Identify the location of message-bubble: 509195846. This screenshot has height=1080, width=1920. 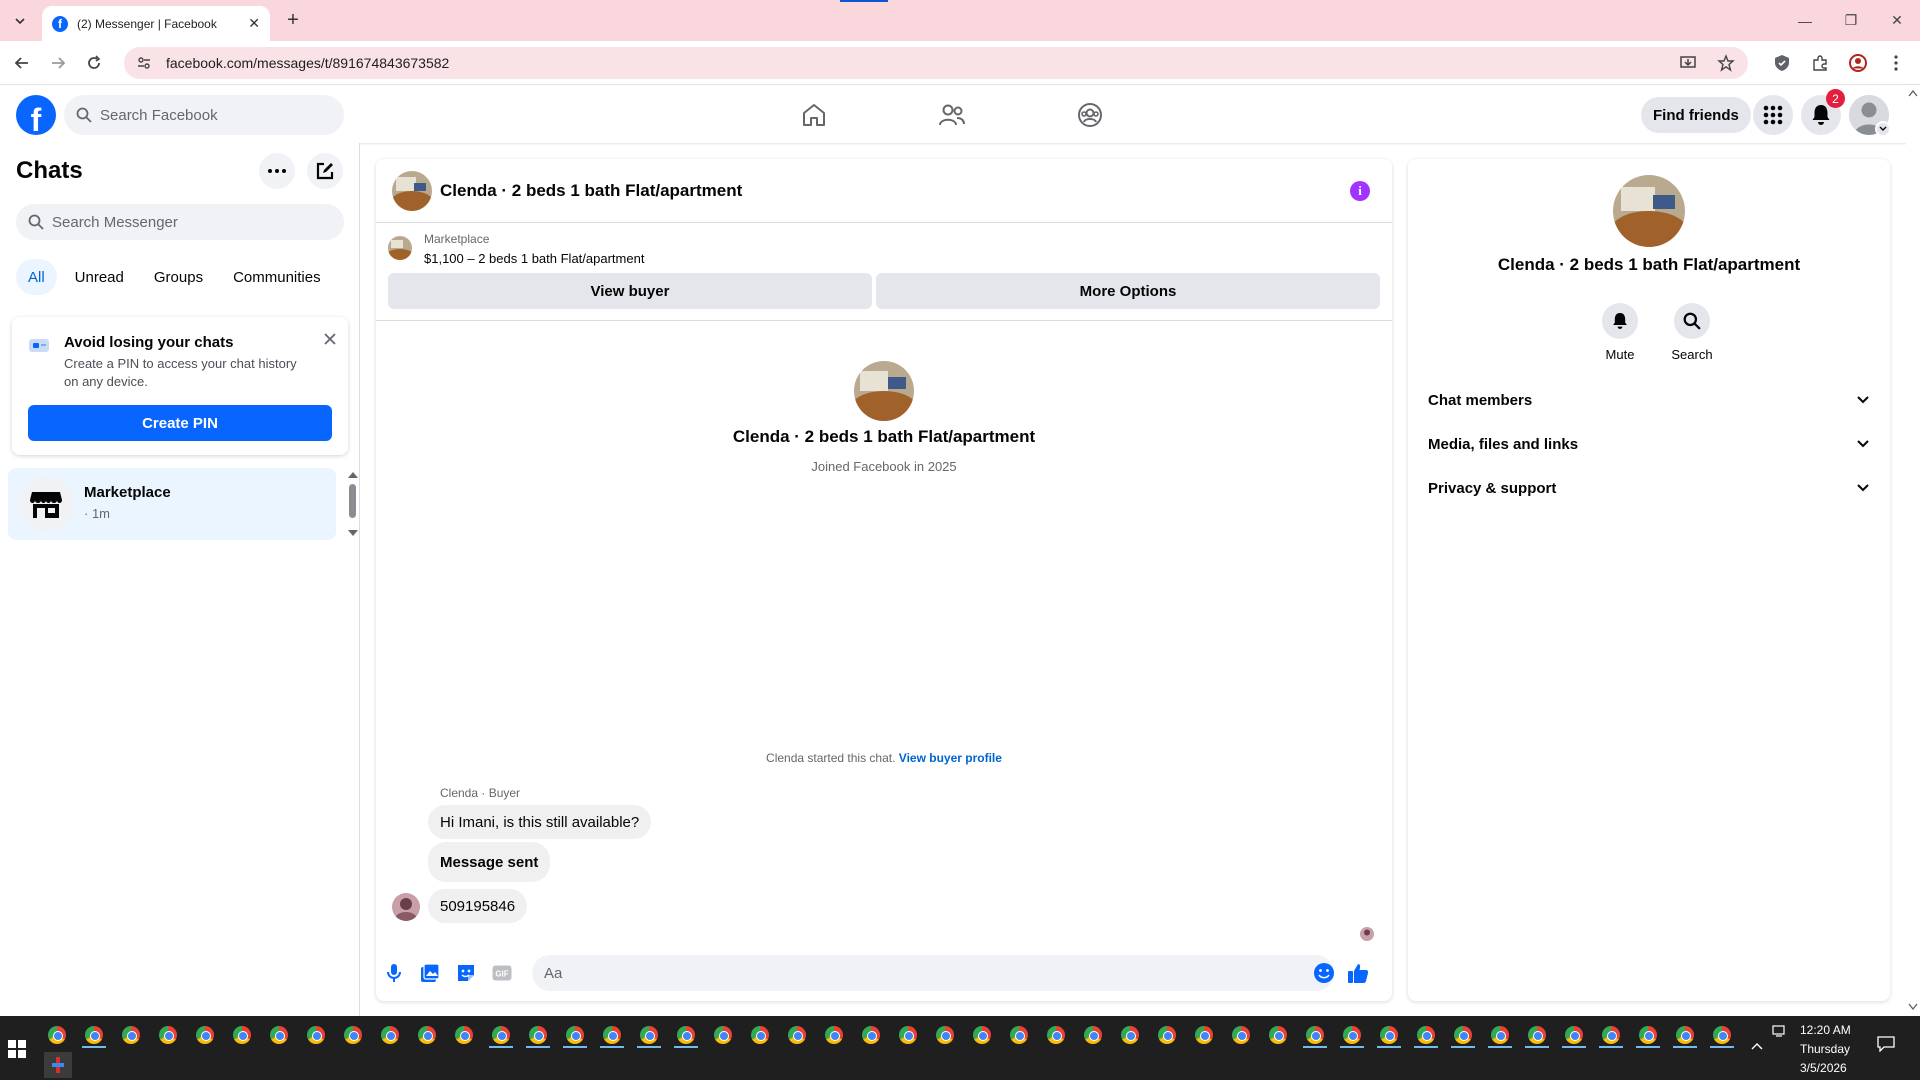
(478, 906).